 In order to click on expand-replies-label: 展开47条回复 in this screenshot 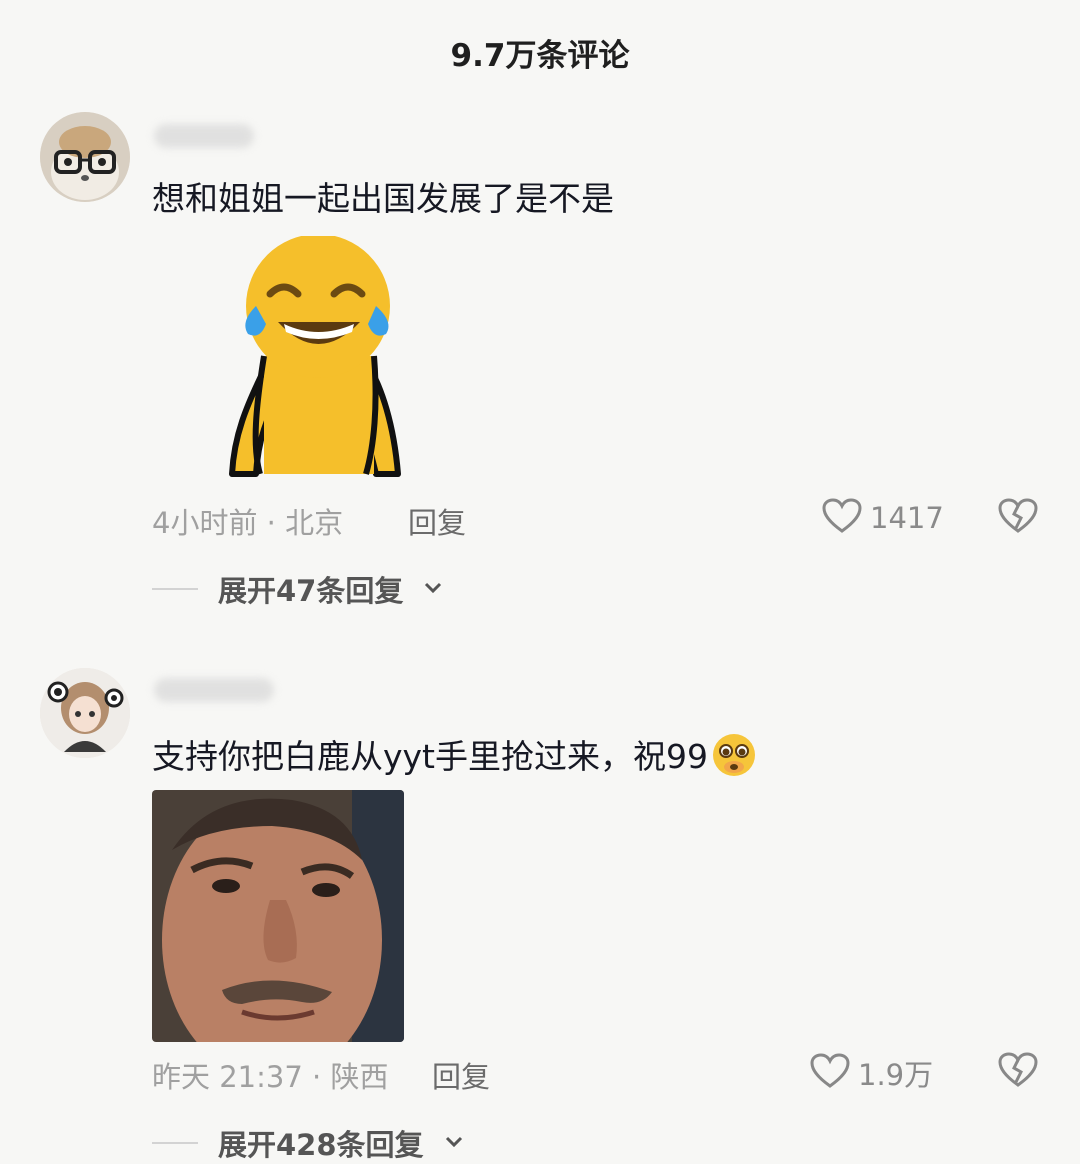, I will do `click(311, 591)`.